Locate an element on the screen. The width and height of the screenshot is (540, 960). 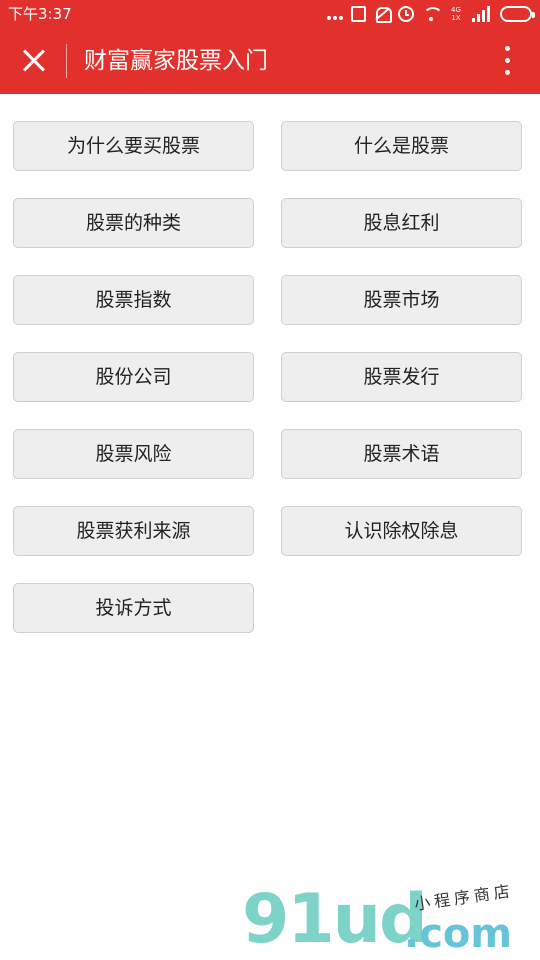
menu-button-profit-sources: 股票获利来源 is located at coordinates (133, 531).